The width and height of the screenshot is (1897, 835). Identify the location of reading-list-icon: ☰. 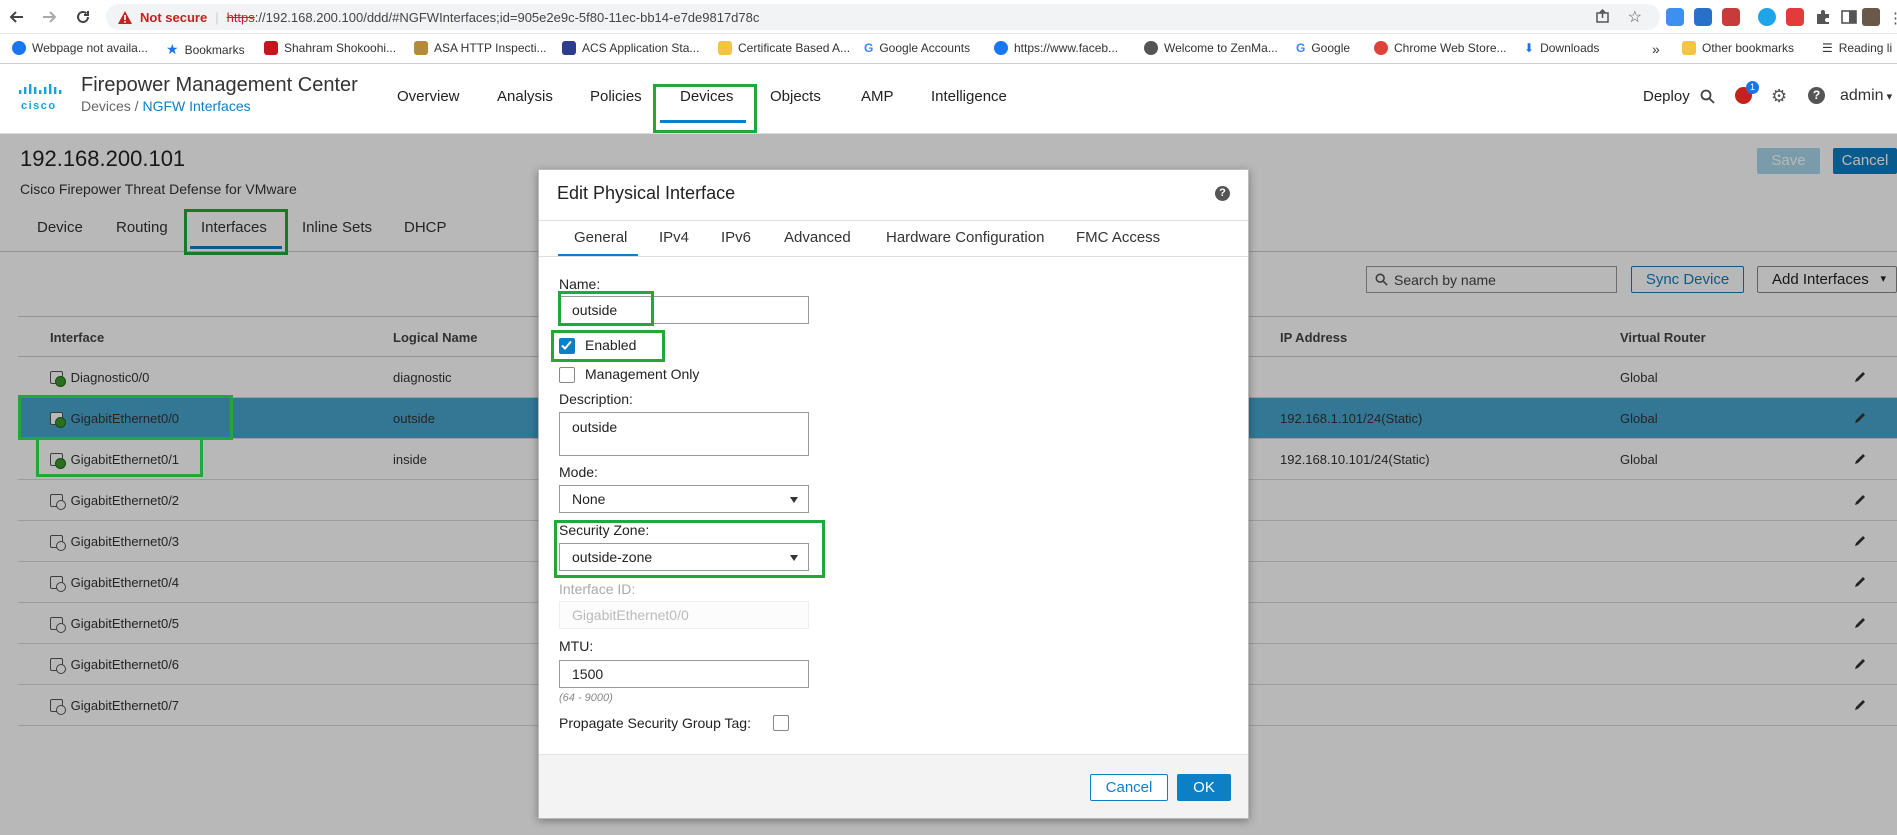
(1827, 48).